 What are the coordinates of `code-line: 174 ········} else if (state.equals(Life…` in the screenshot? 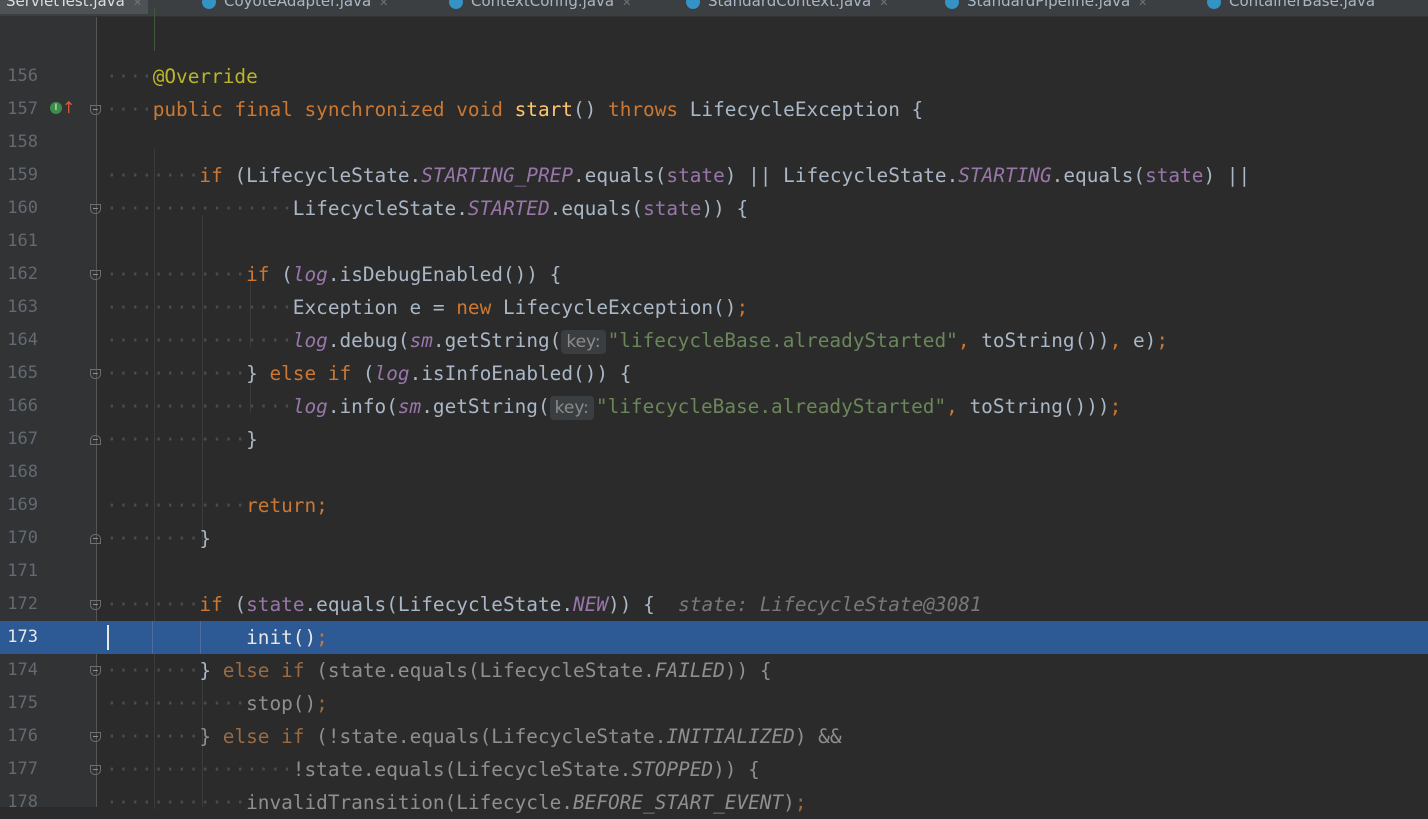 It's located at (714, 670).